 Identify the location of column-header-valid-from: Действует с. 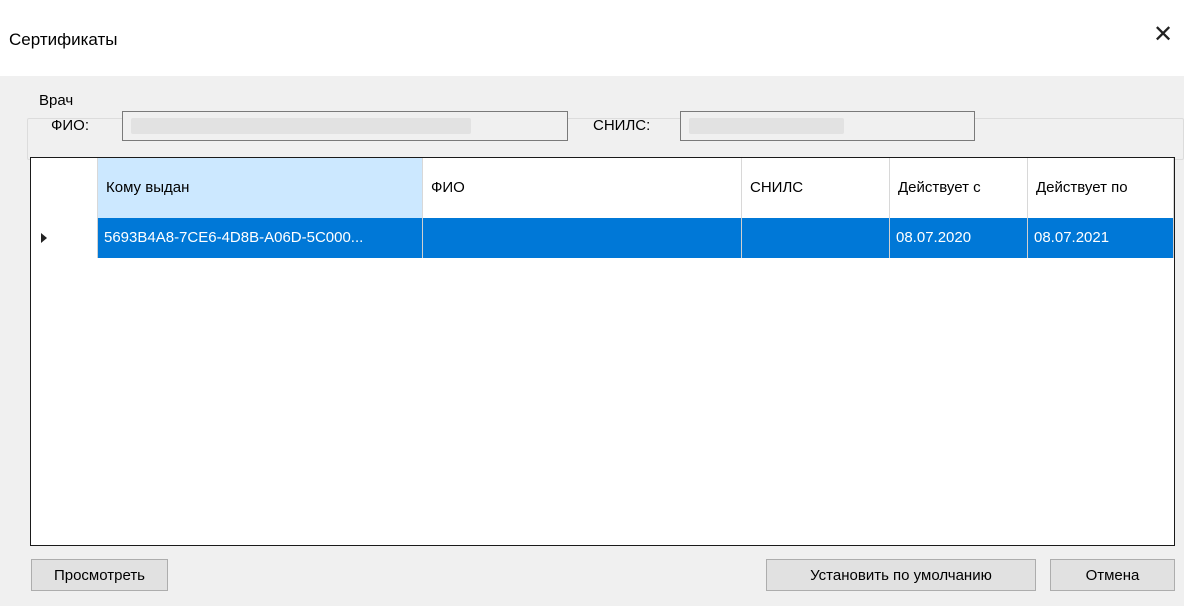
(959, 188).